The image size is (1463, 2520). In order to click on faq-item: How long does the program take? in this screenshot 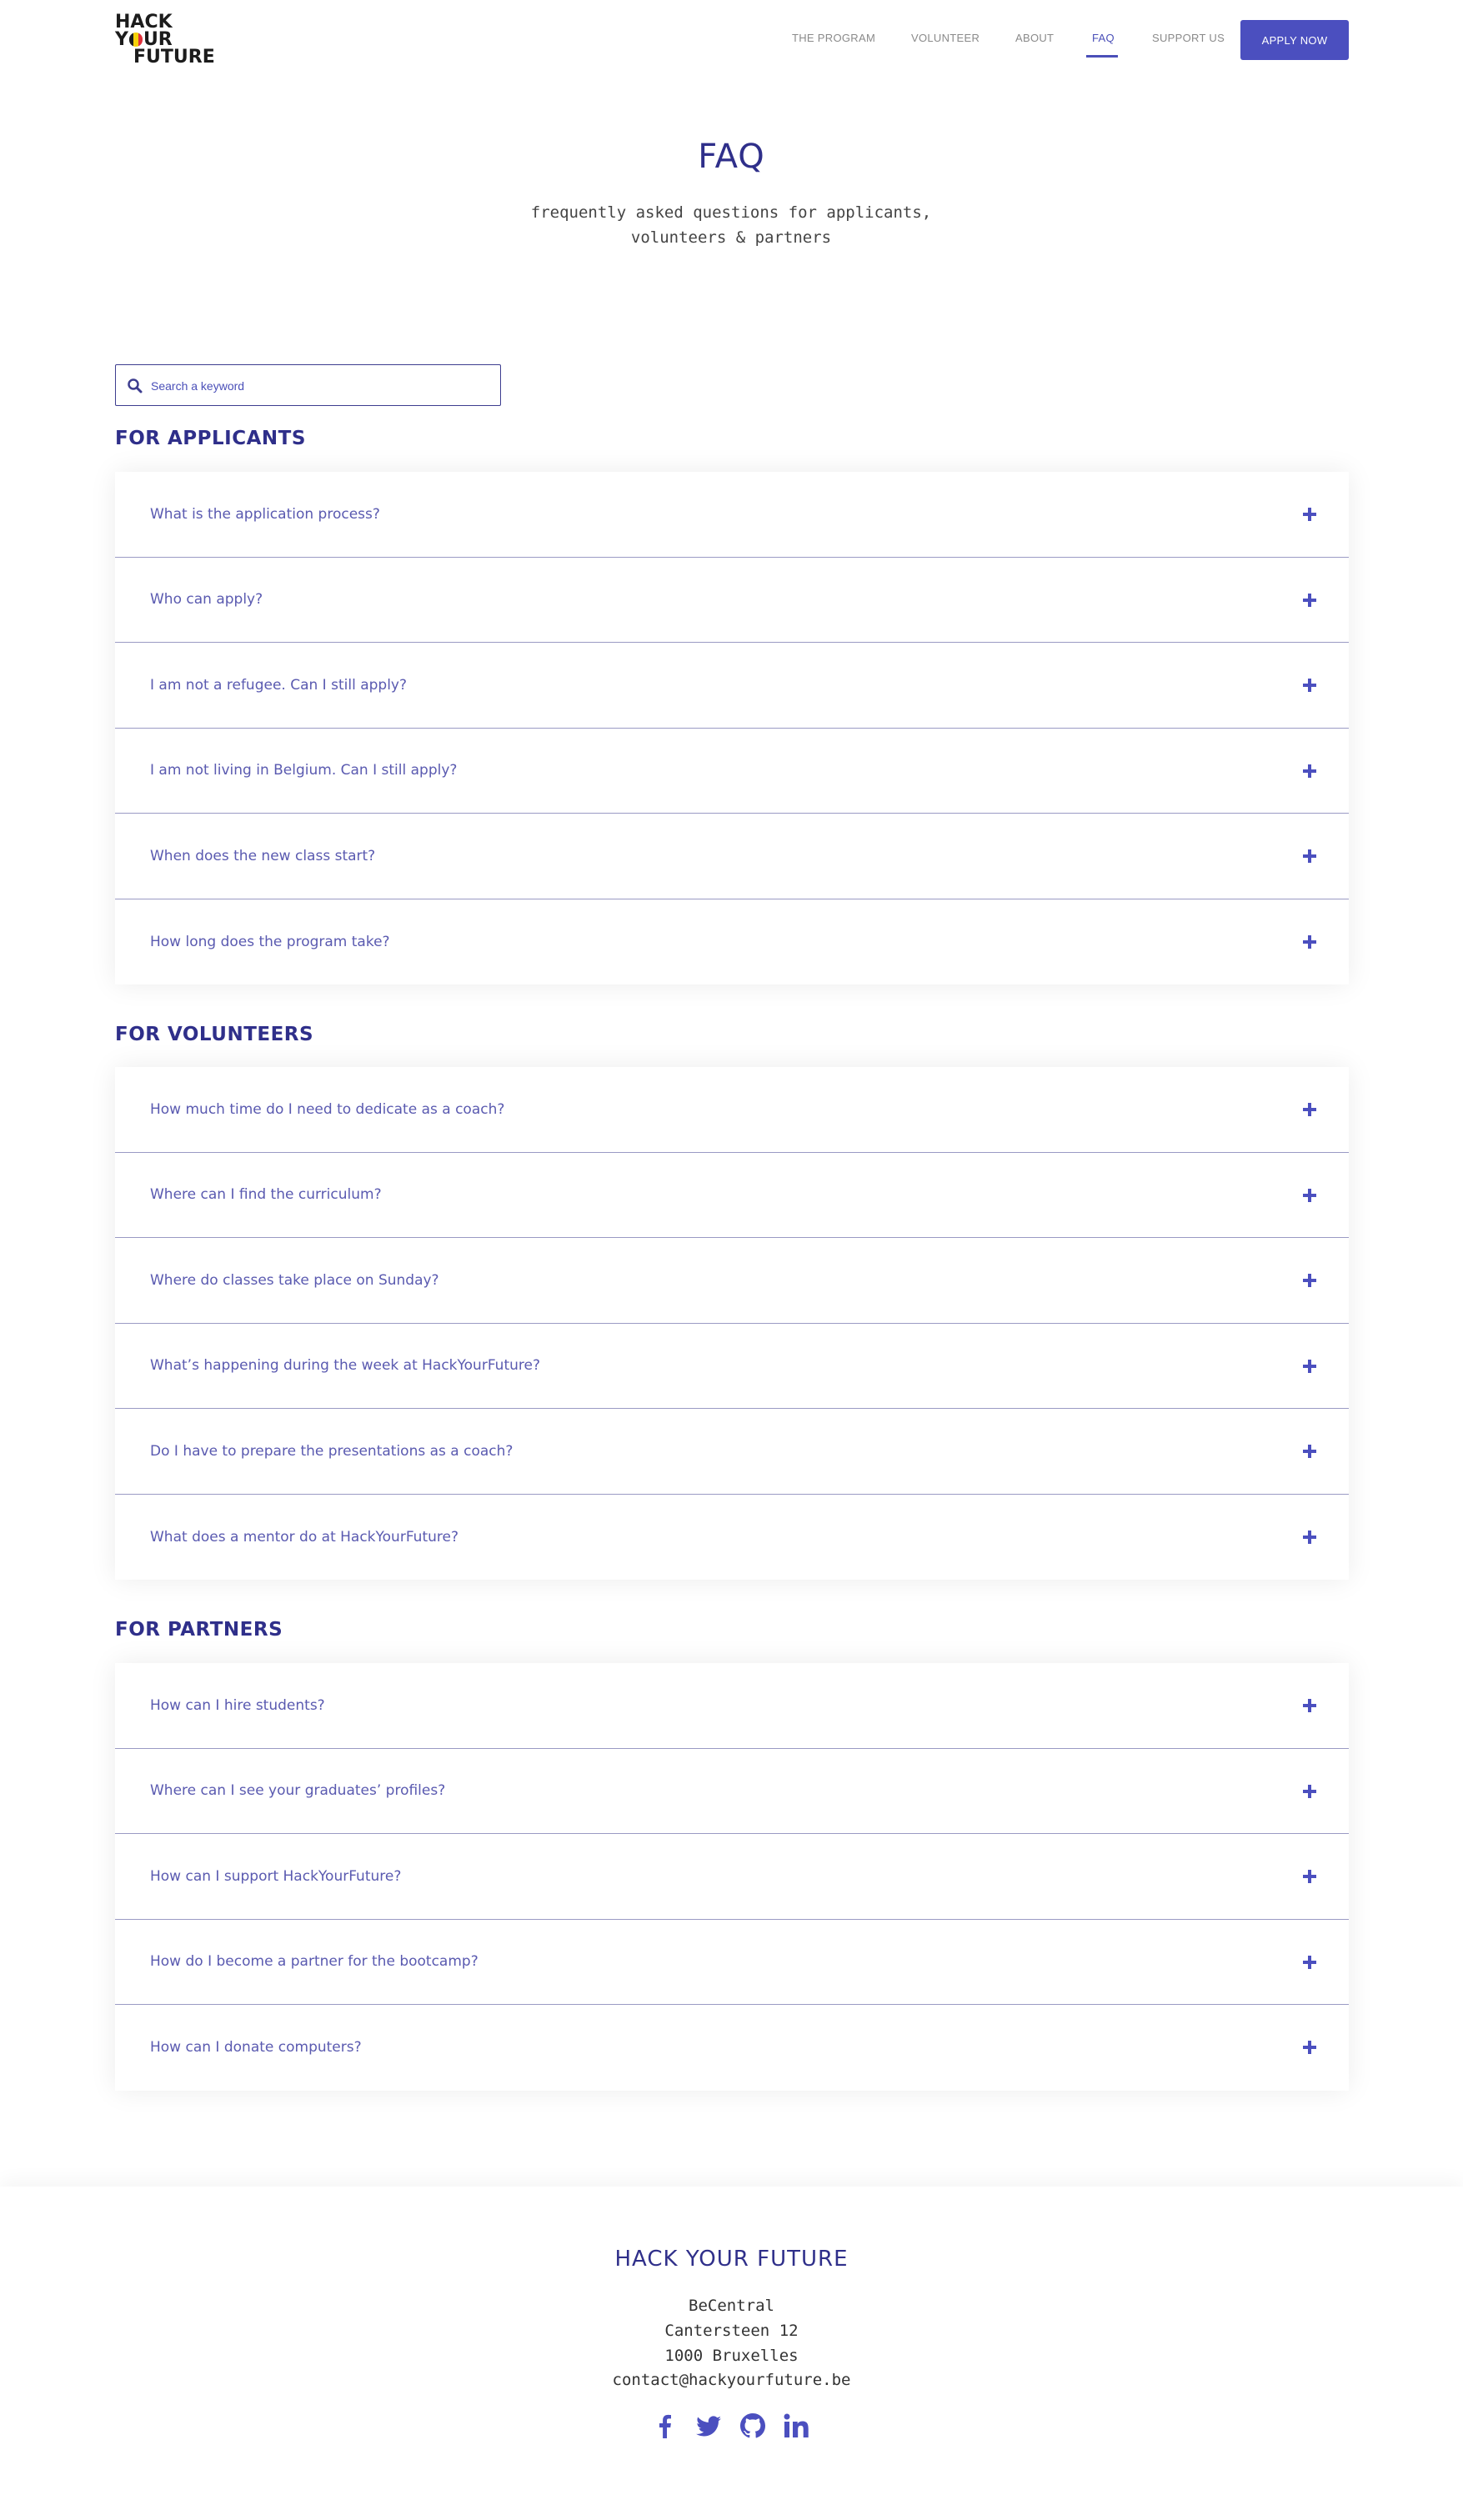, I will do `click(732, 942)`.